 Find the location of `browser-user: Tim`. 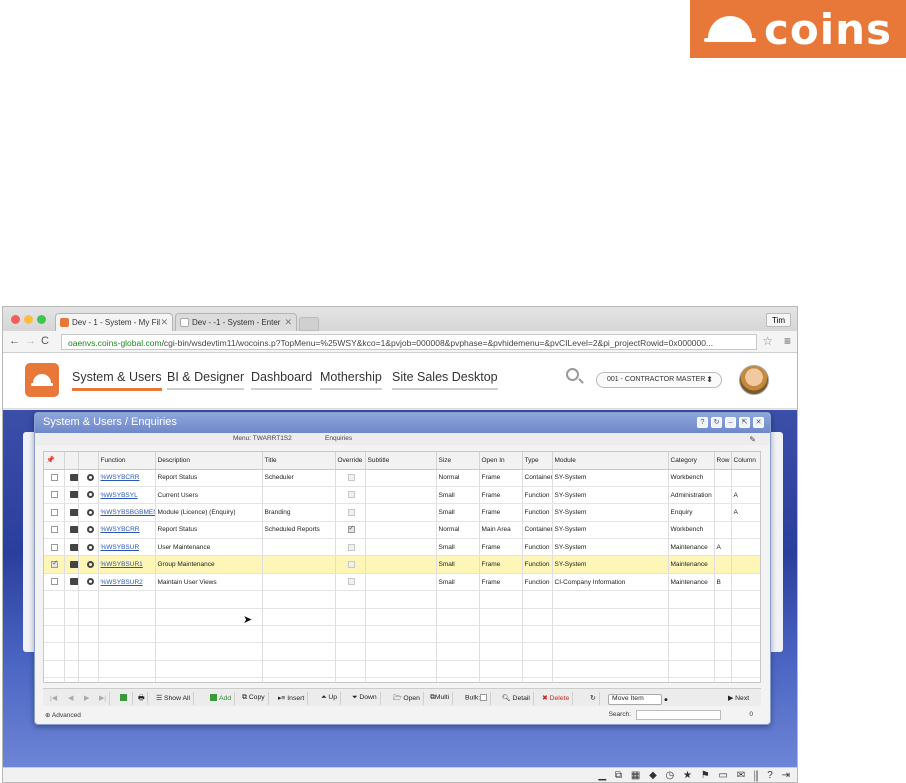

browser-user: Tim is located at coordinates (778, 320).